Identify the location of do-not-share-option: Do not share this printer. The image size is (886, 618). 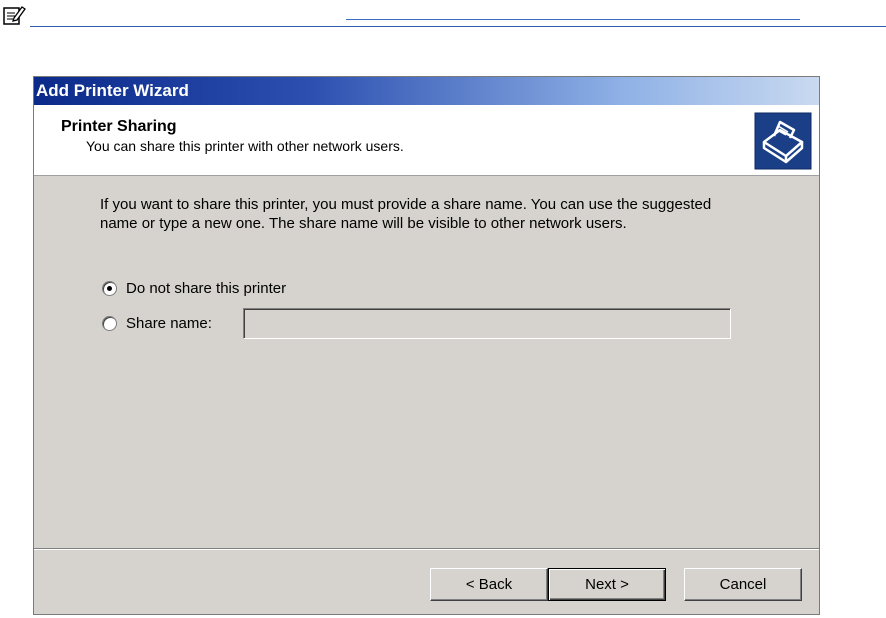
(194, 288).